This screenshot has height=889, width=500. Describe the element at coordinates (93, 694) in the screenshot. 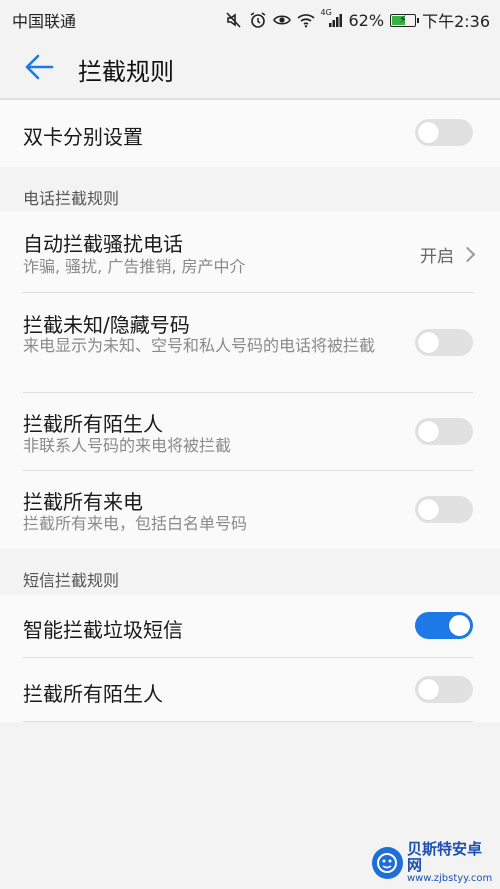

I see `sms-rule-title: 拦截所有陌生人` at that location.